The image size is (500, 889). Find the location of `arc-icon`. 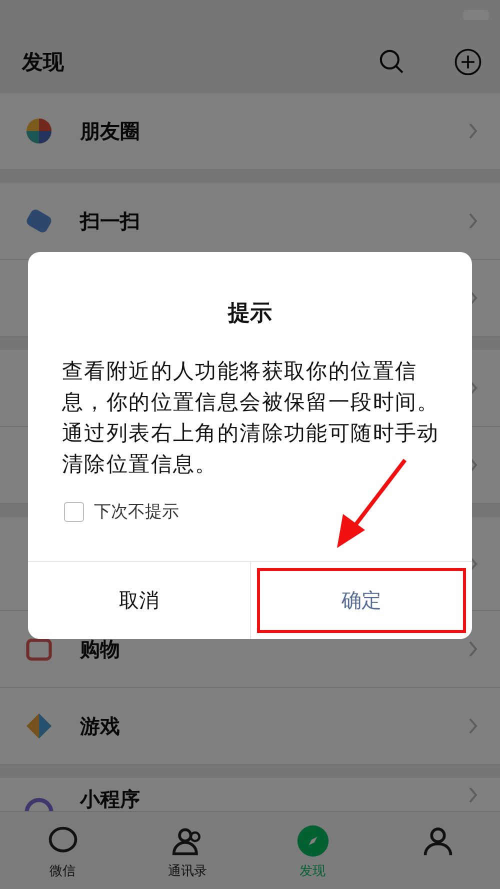

arc-icon is located at coordinates (39, 804).